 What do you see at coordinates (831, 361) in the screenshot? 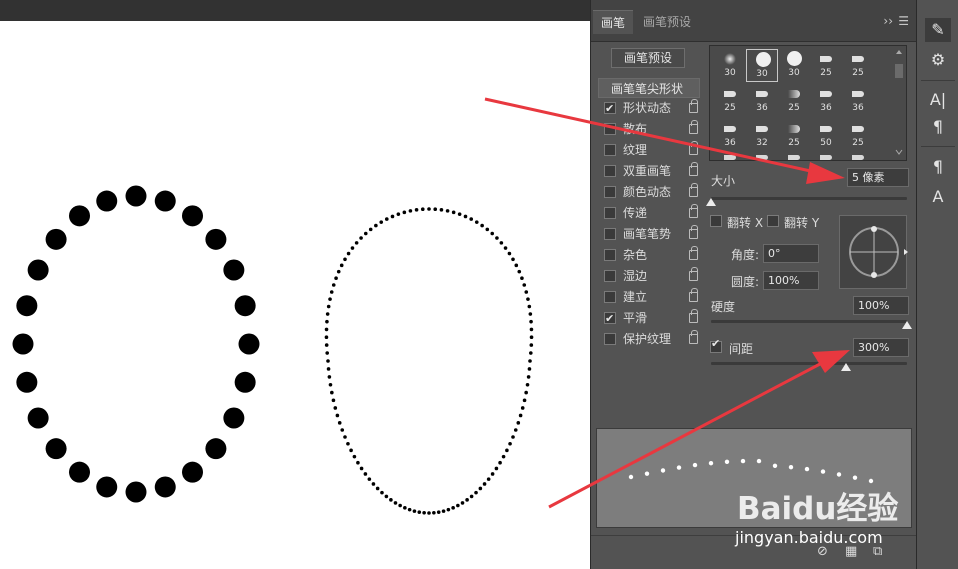
I see `arrow-head-spacing` at bounding box center [831, 361].